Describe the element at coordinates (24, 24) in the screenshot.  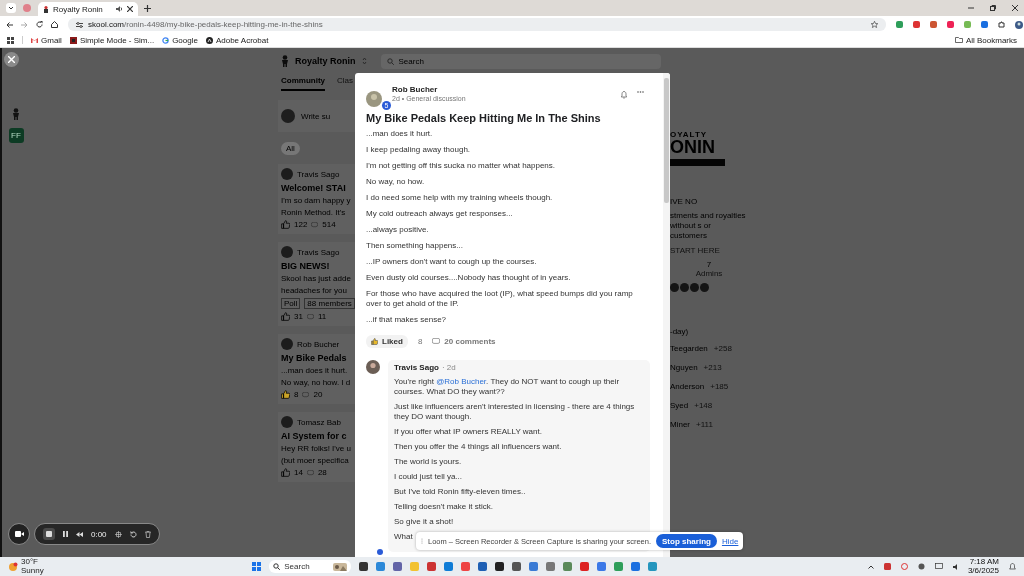
I see `forward-icon` at that location.